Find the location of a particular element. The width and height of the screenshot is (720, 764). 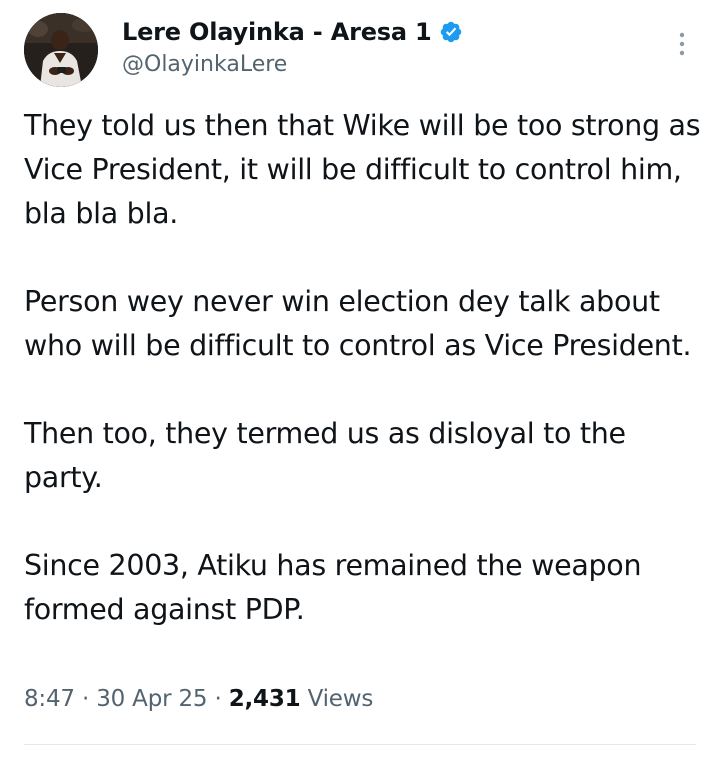

author-display-name: Lere Olayinka - Aresa 1 is located at coordinates (277, 32).